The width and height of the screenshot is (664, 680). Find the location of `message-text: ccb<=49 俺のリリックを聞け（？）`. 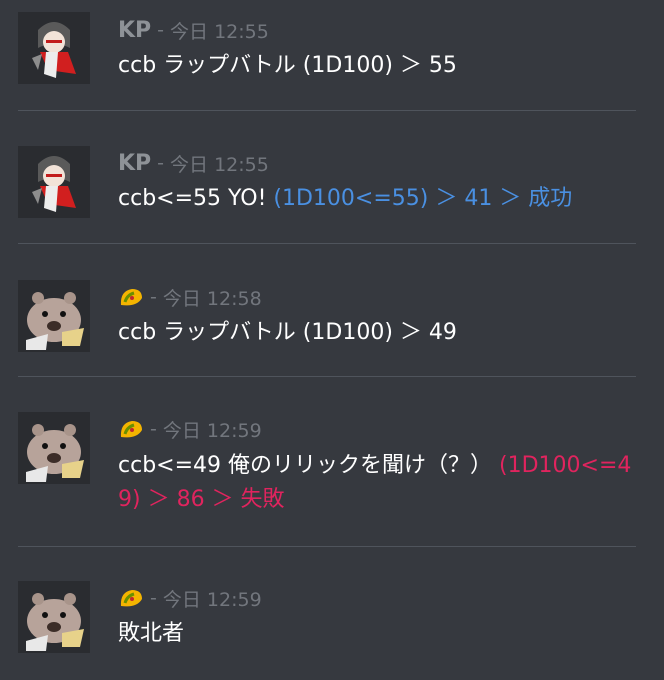

message-text: ccb<=49 俺のリリックを聞け（？） is located at coordinates (309, 465).